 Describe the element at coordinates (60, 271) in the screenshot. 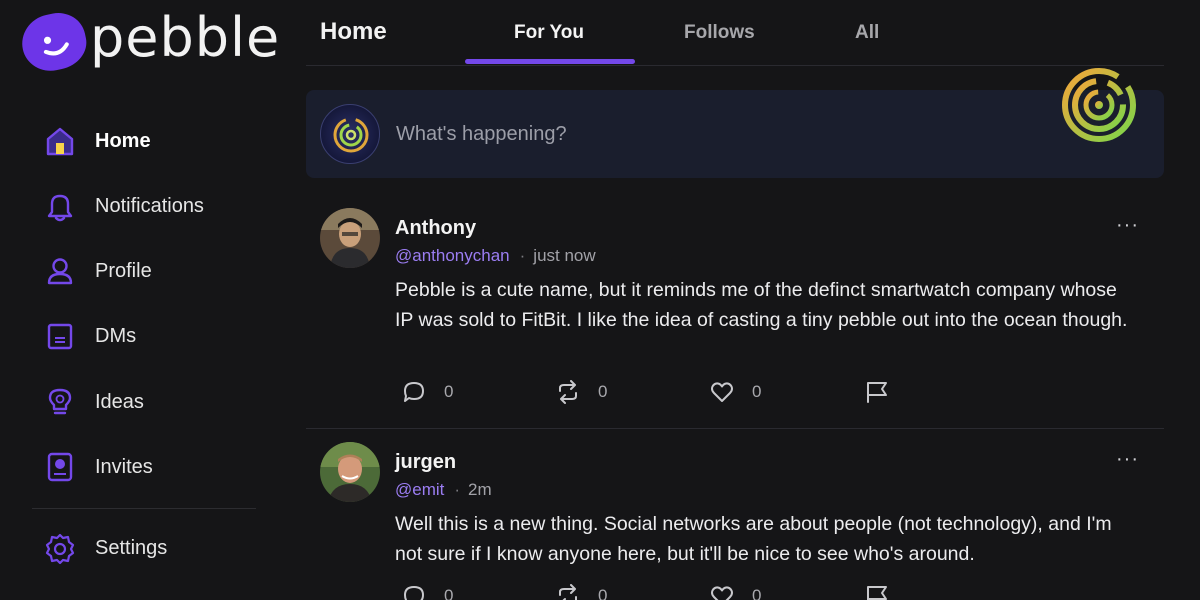

I see `person-icon` at that location.